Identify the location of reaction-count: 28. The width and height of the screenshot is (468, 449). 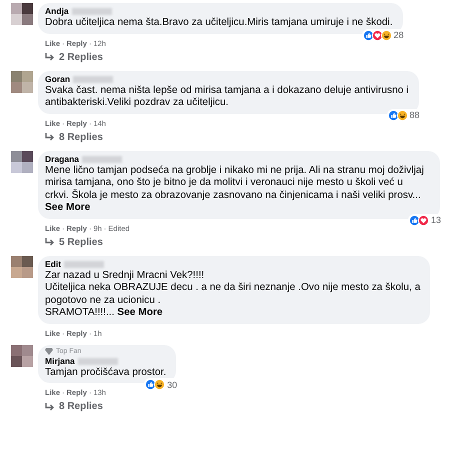
(399, 35).